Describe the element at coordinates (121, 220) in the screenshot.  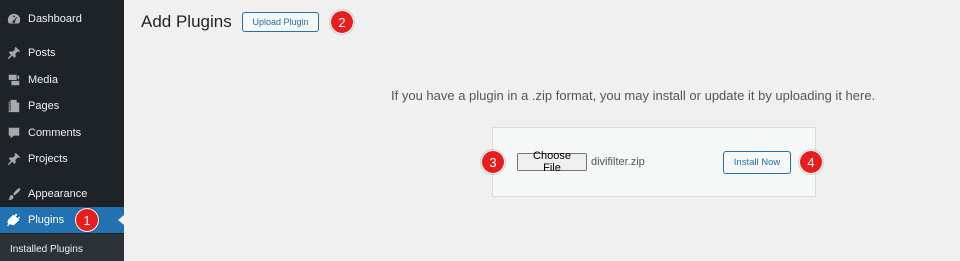
I see `active-indicator-arrow` at that location.